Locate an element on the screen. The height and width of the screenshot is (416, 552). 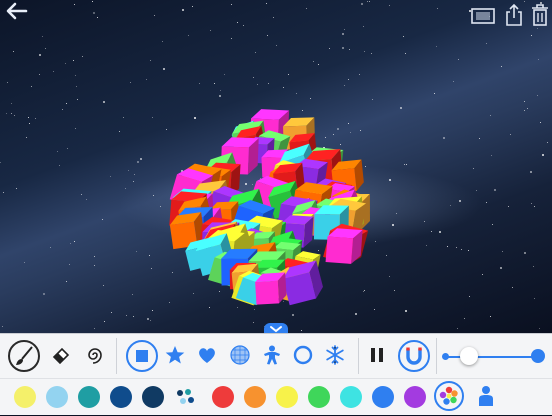
color-wheel-button is located at coordinates (449, 396).